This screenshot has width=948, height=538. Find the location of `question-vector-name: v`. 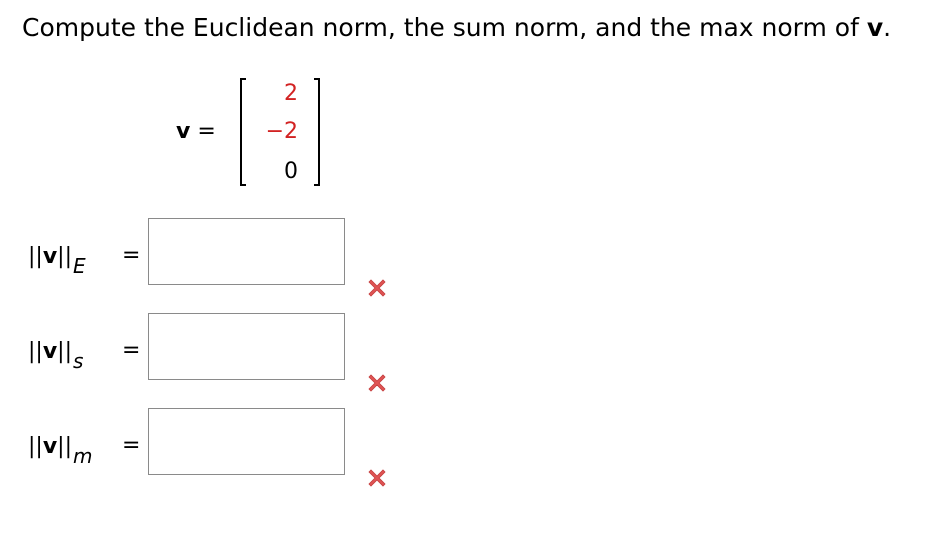

question-vector-name: v is located at coordinates (875, 27).